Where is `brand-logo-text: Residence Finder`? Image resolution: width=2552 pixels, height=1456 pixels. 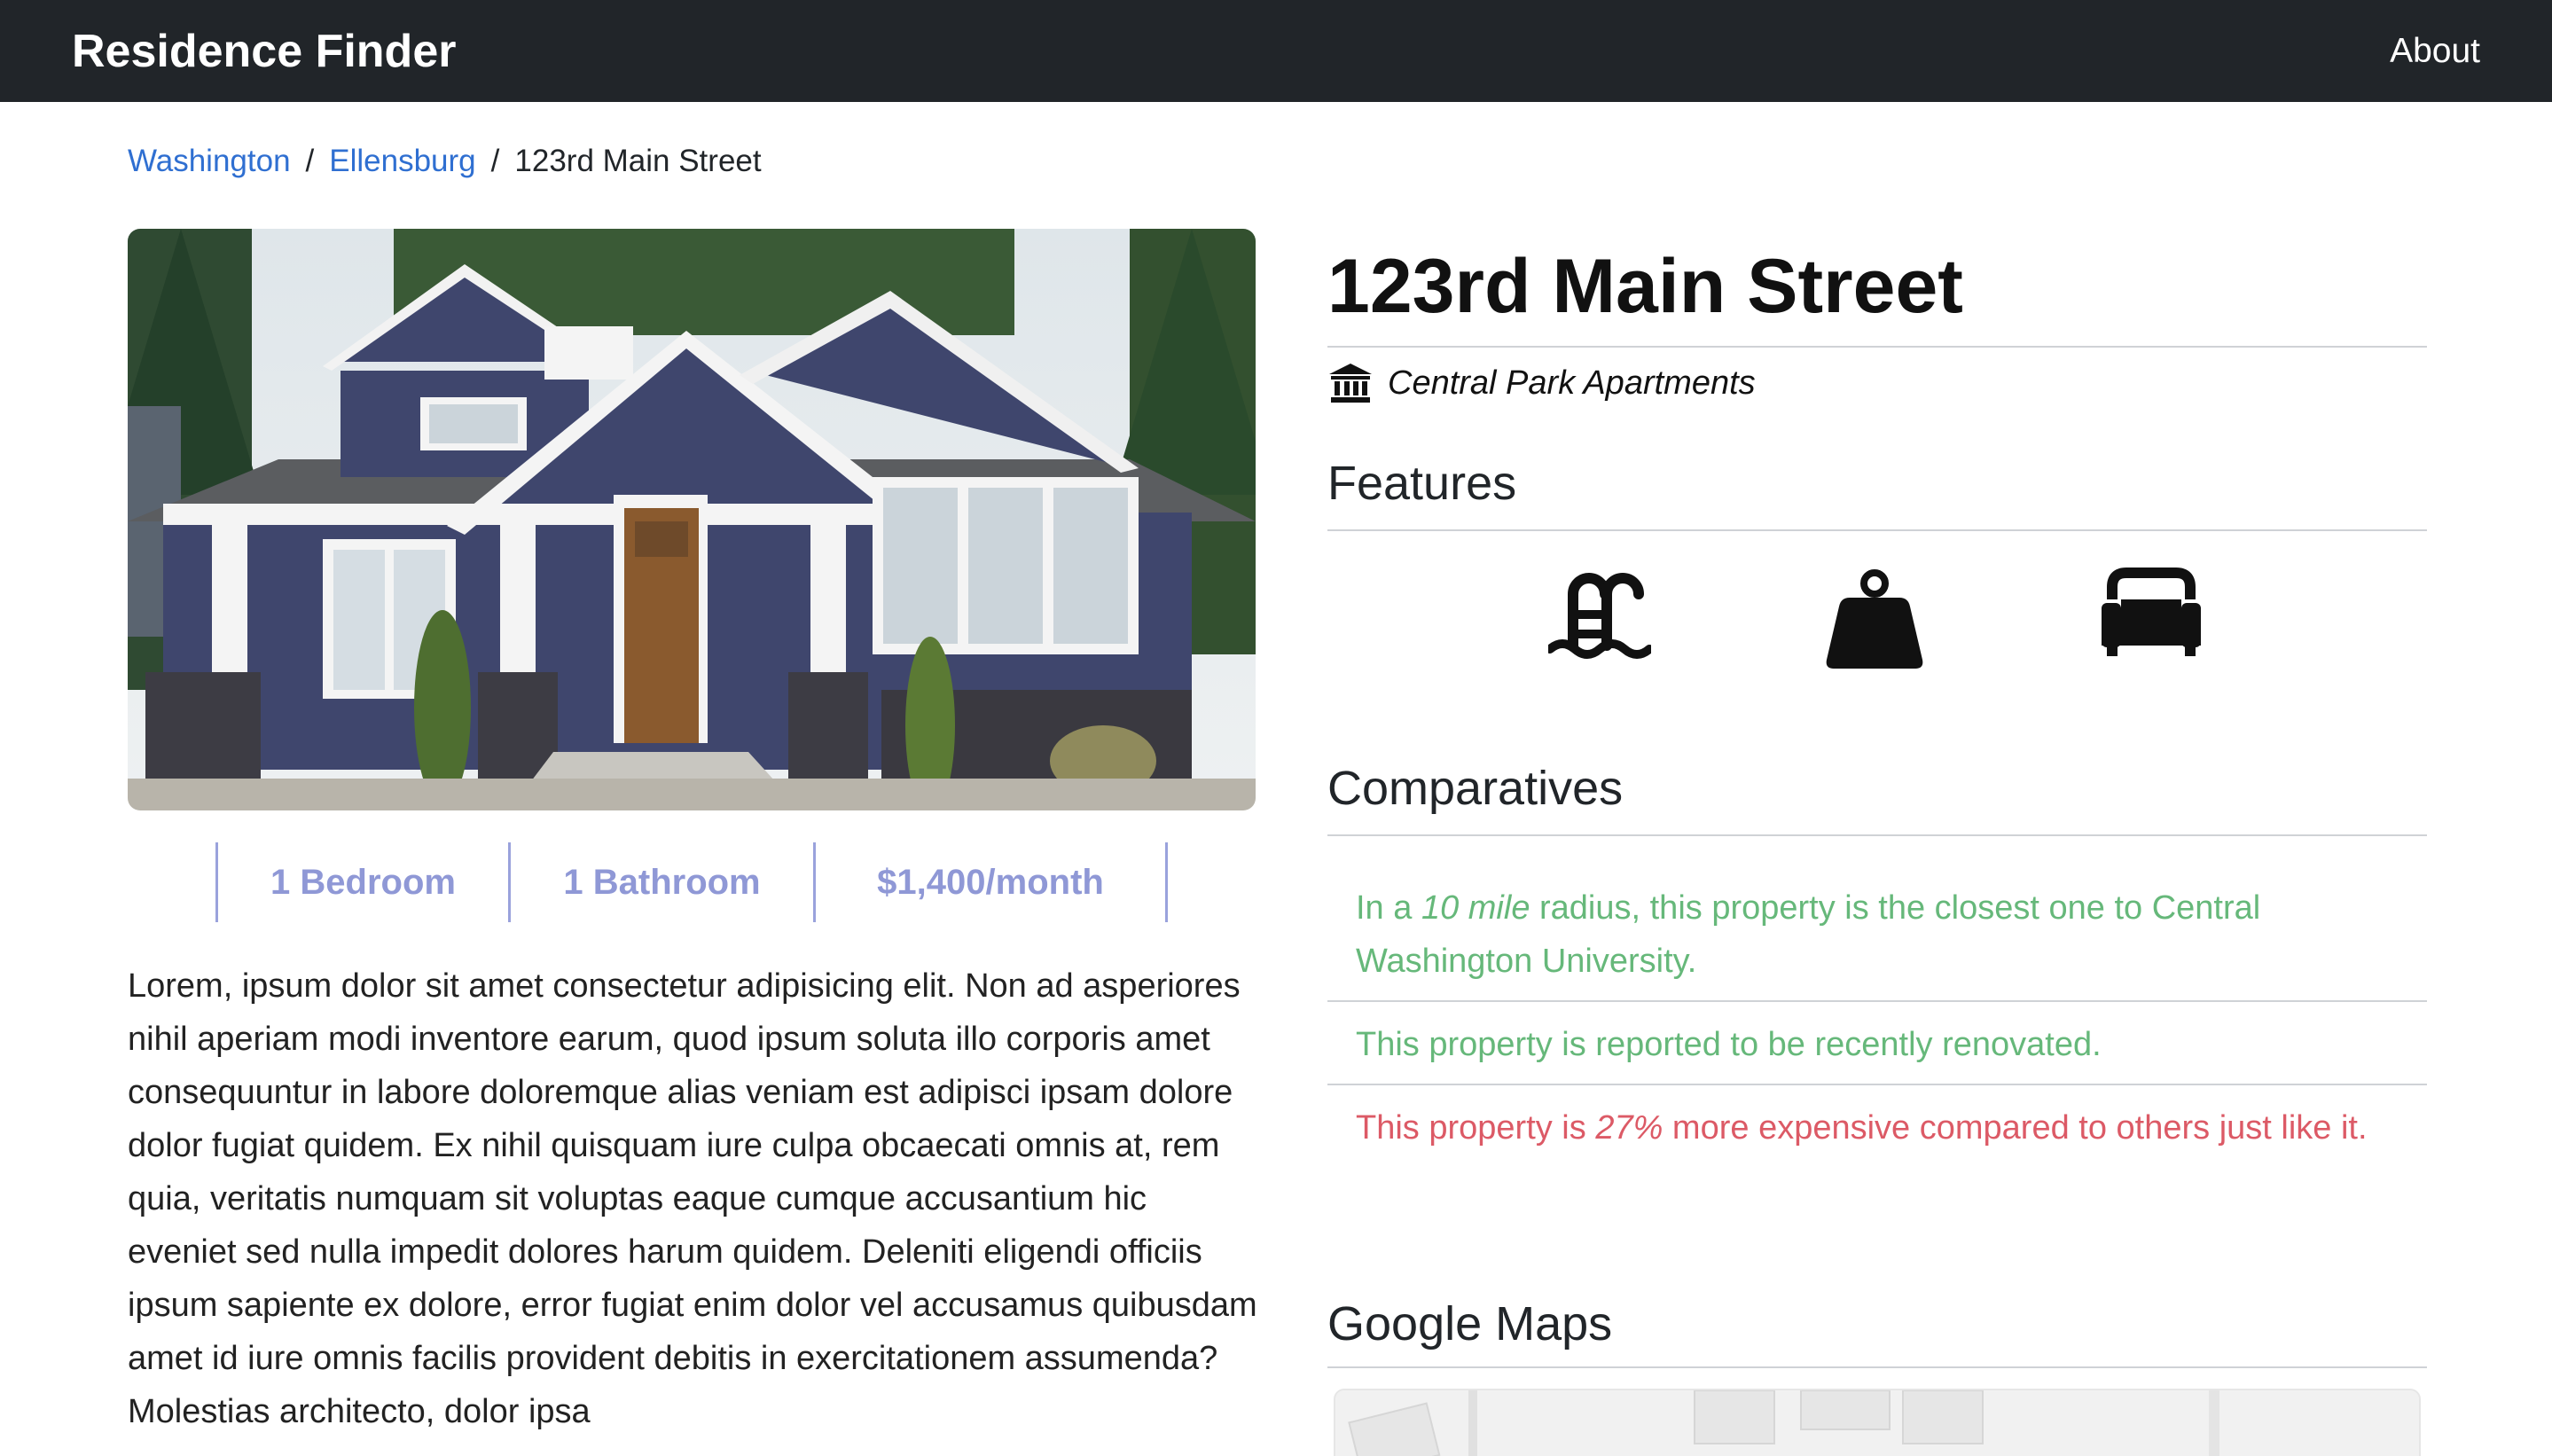 brand-logo-text: Residence Finder is located at coordinates (264, 51).